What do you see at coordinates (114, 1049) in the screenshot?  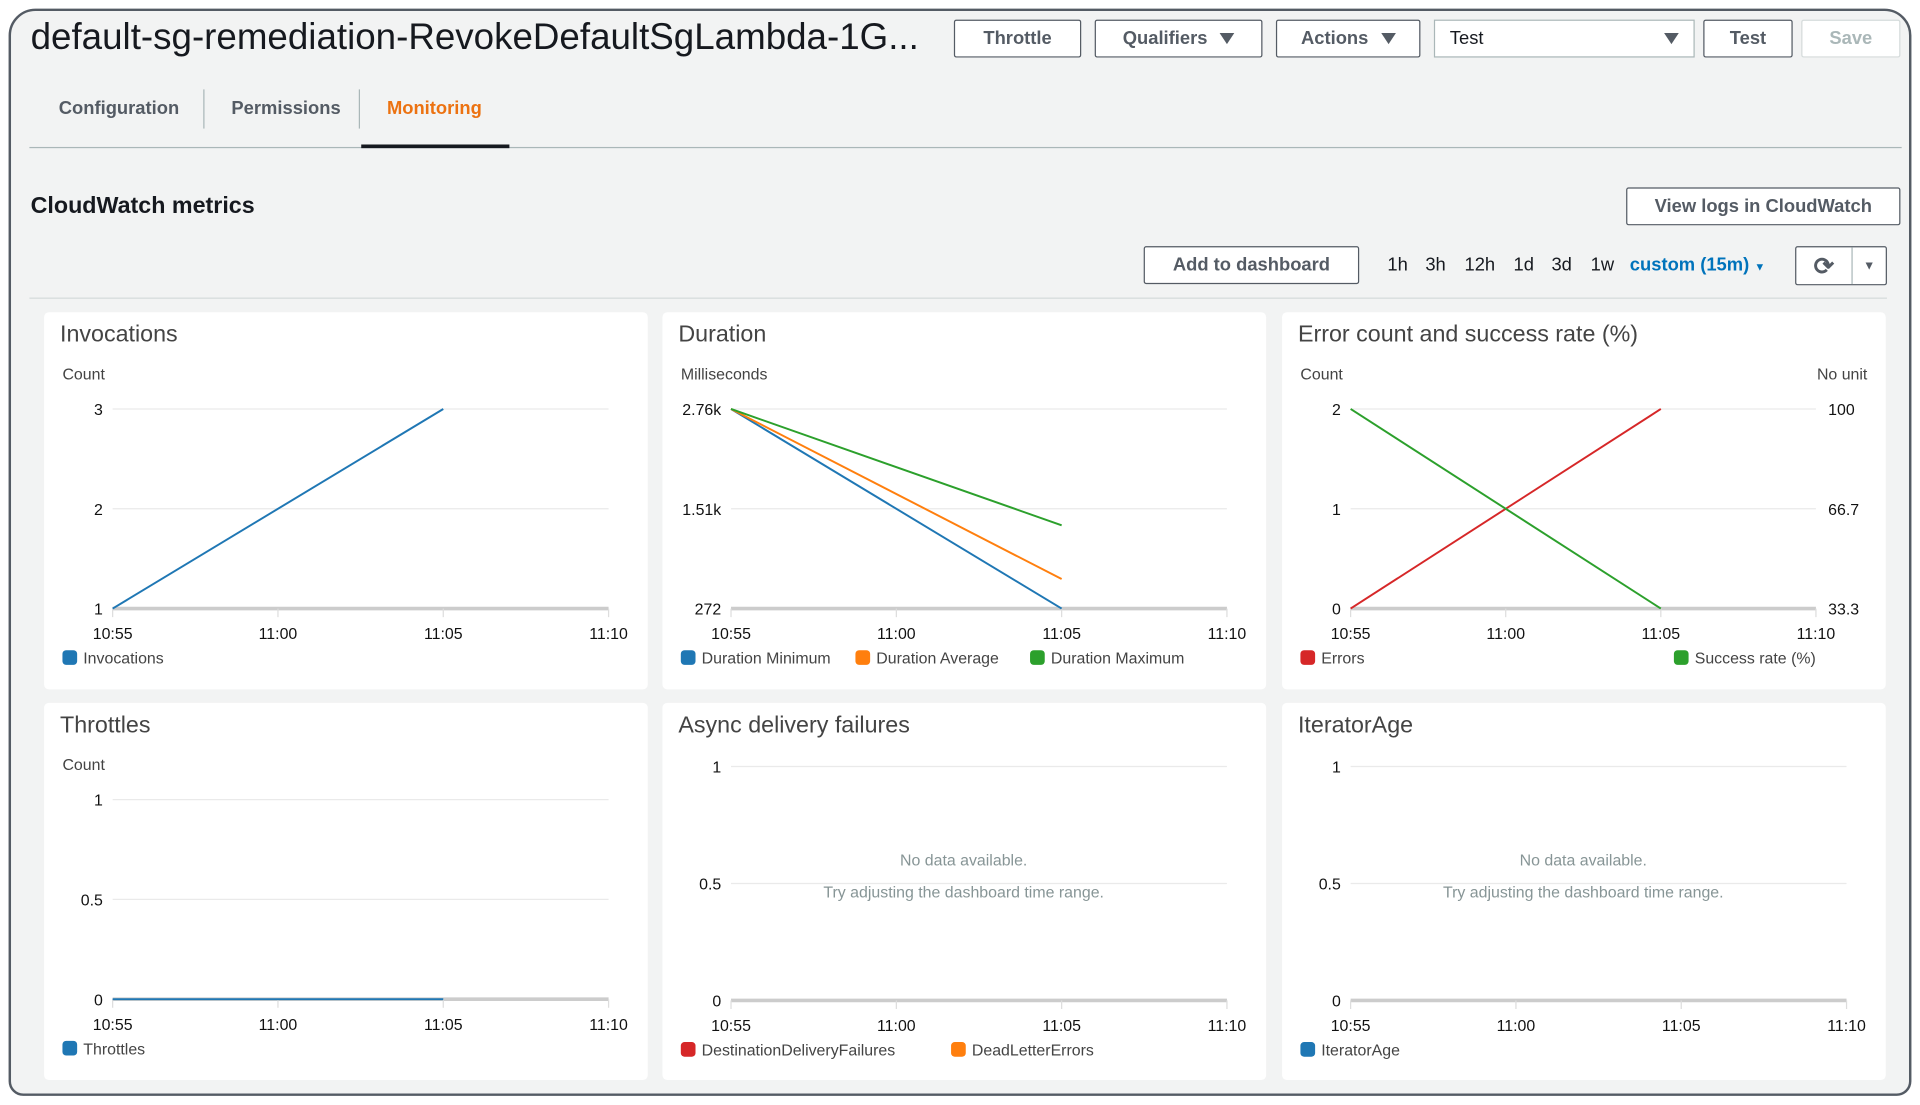 I see `legend-label: Throttles` at bounding box center [114, 1049].